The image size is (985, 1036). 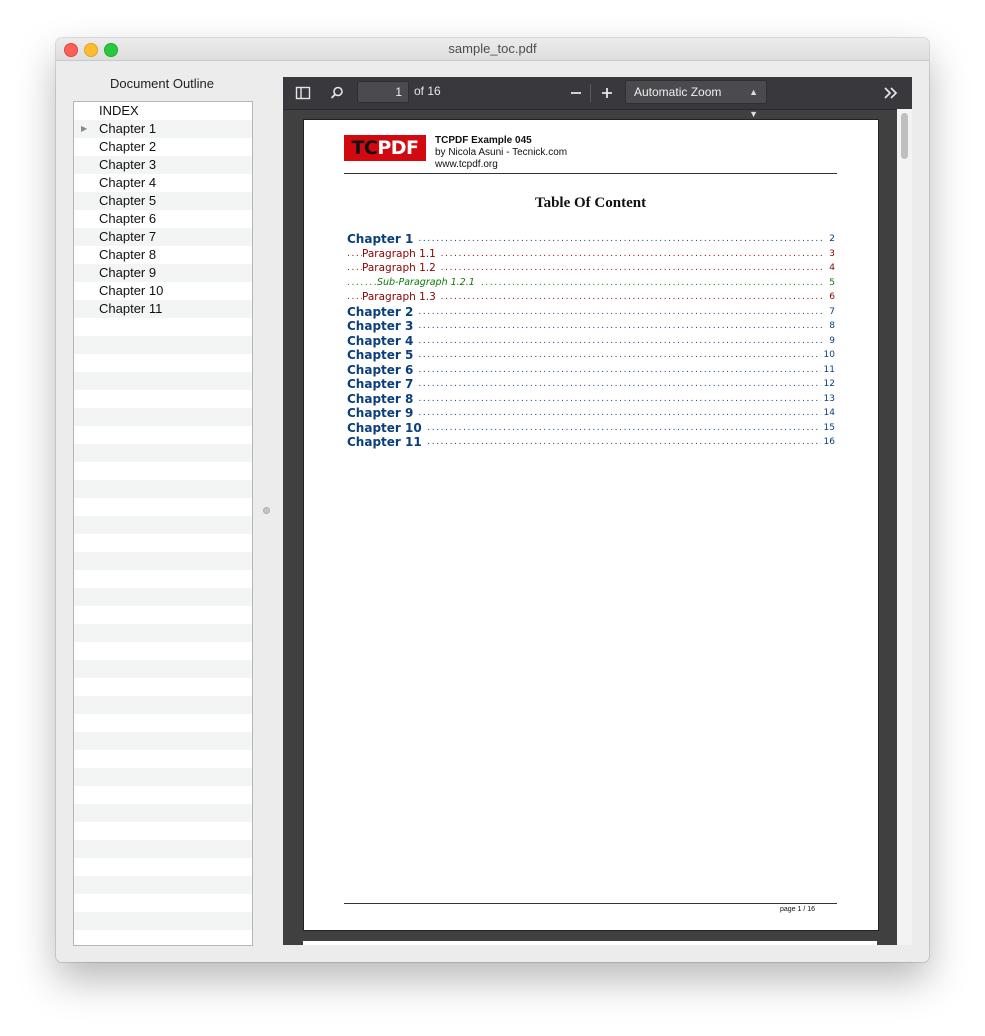 What do you see at coordinates (827, 384) in the screenshot?
I see `toc-entry-page: 12` at bounding box center [827, 384].